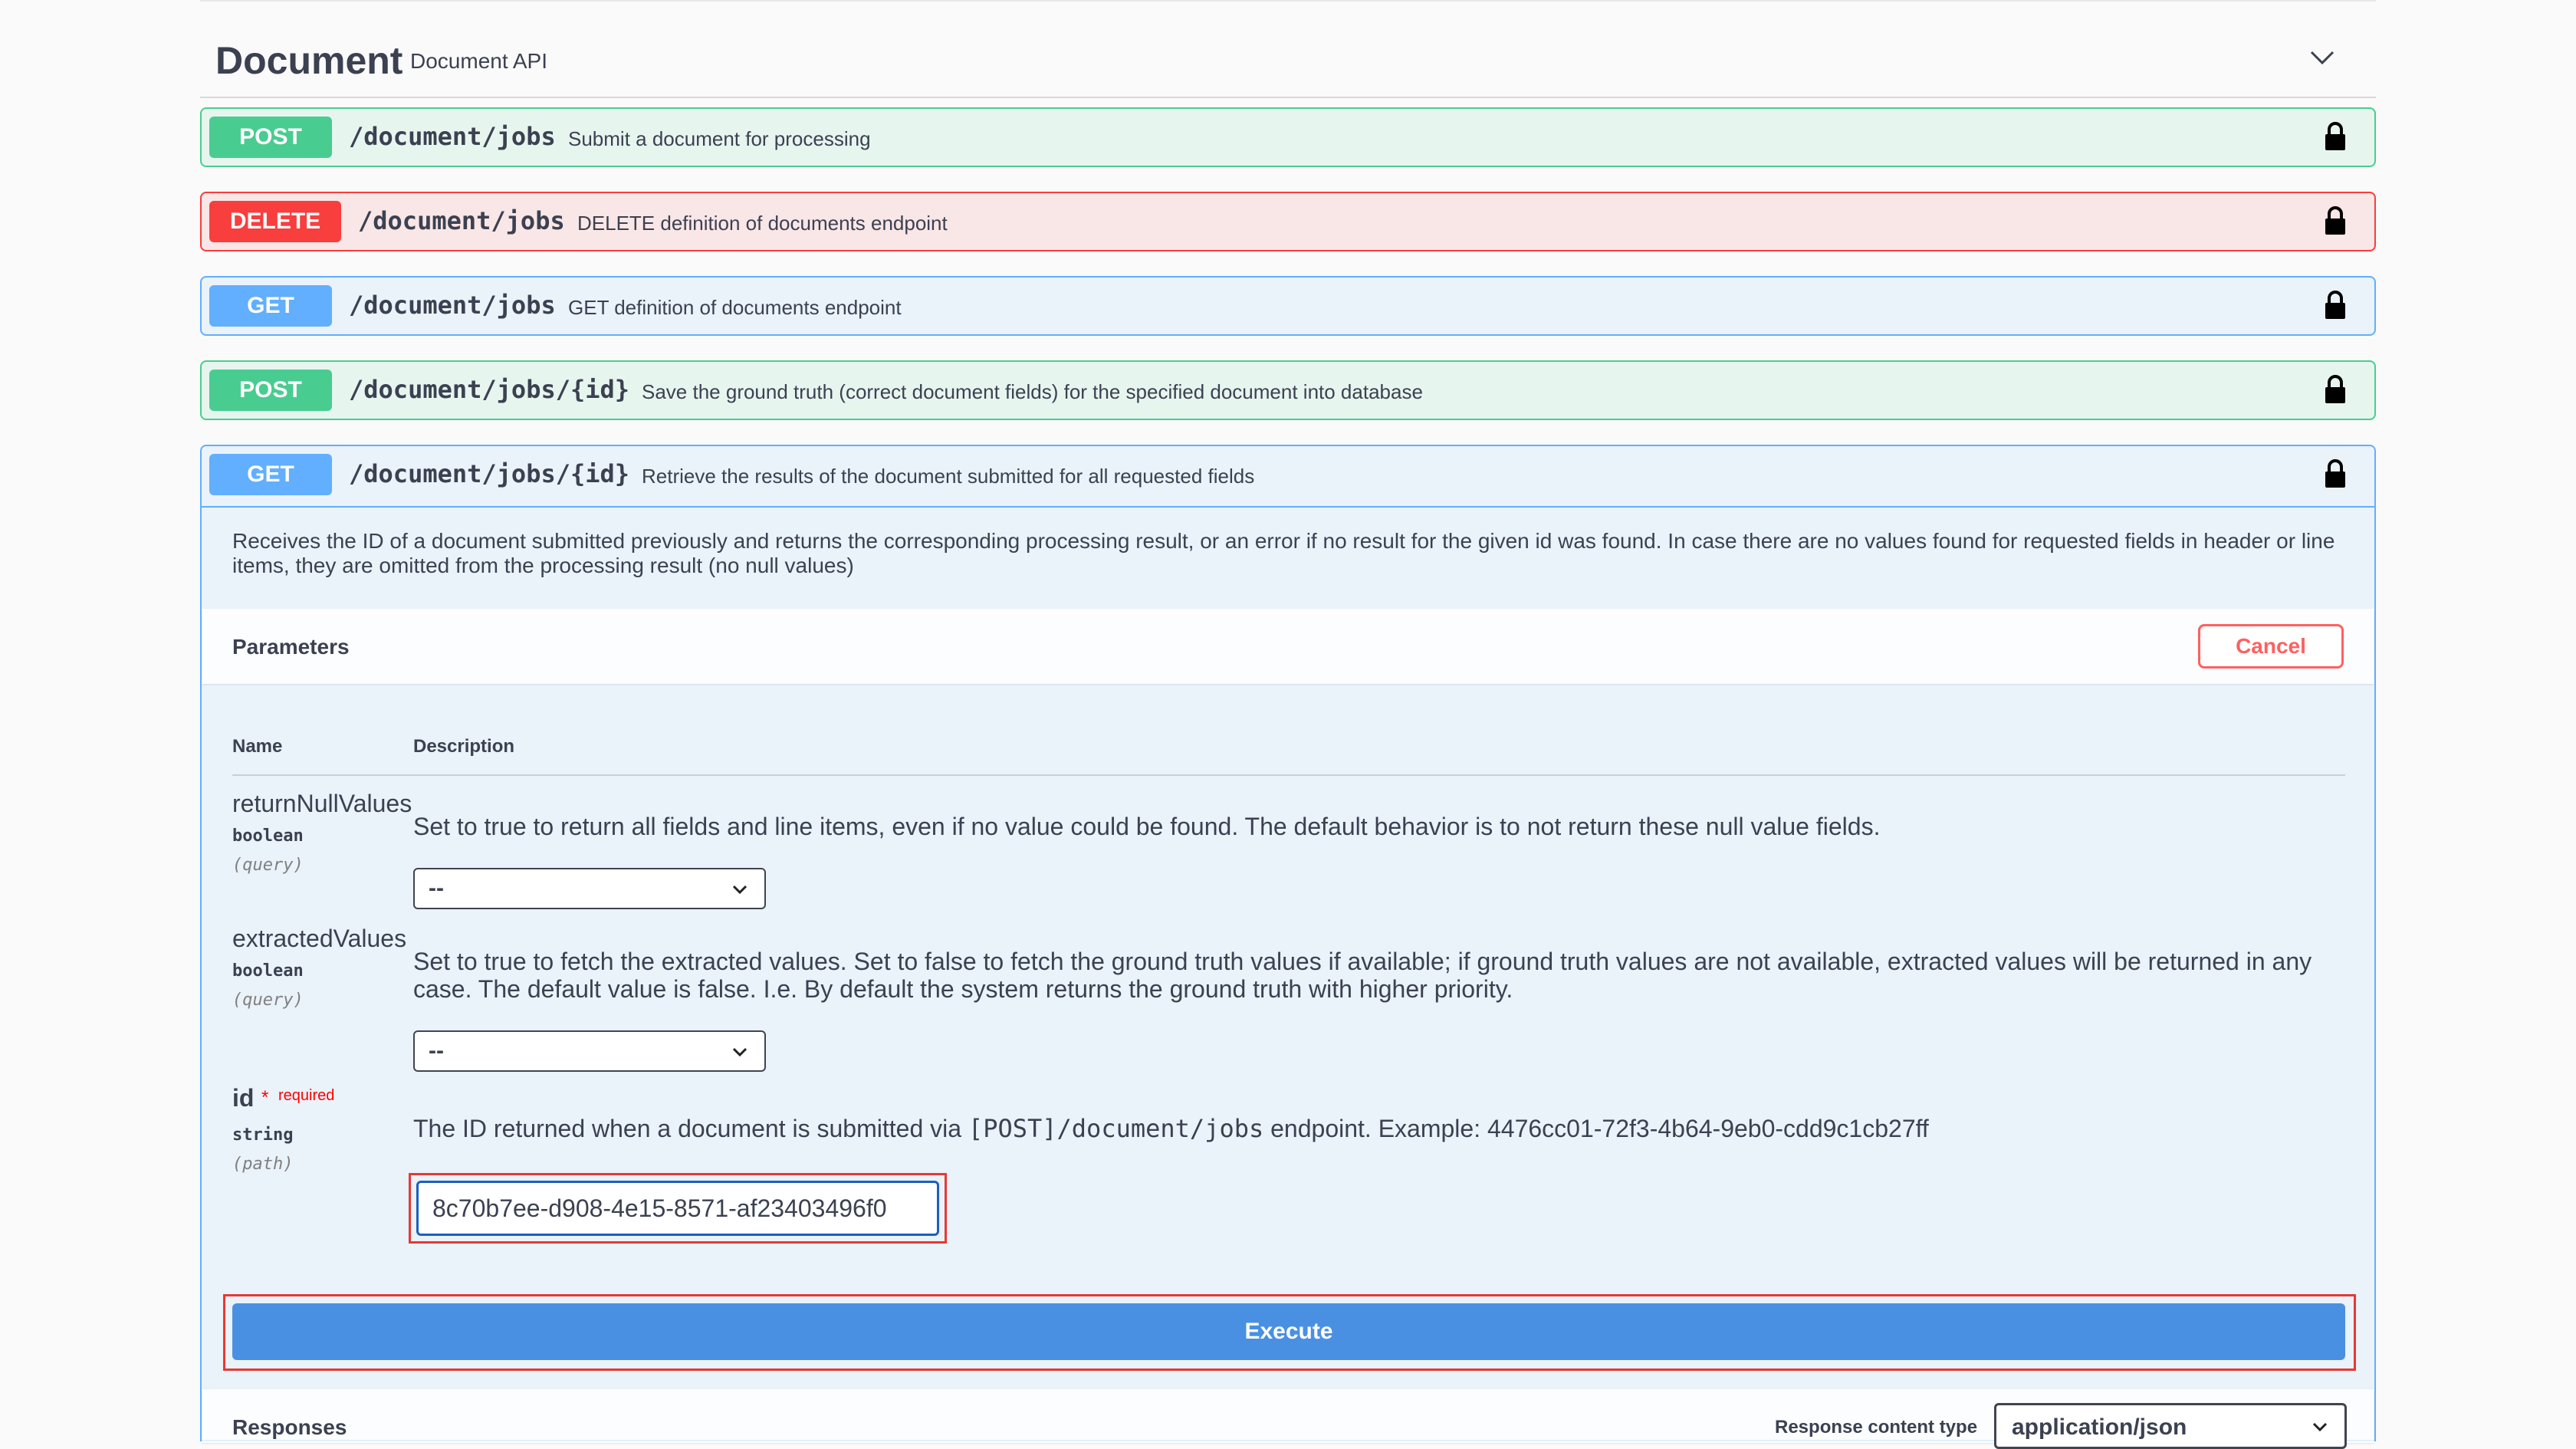 The image size is (2576, 1449). What do you see at coordinates (265, 1097) in the screenshot?
I see `required-star: *` at bounding box center [265, 1097].